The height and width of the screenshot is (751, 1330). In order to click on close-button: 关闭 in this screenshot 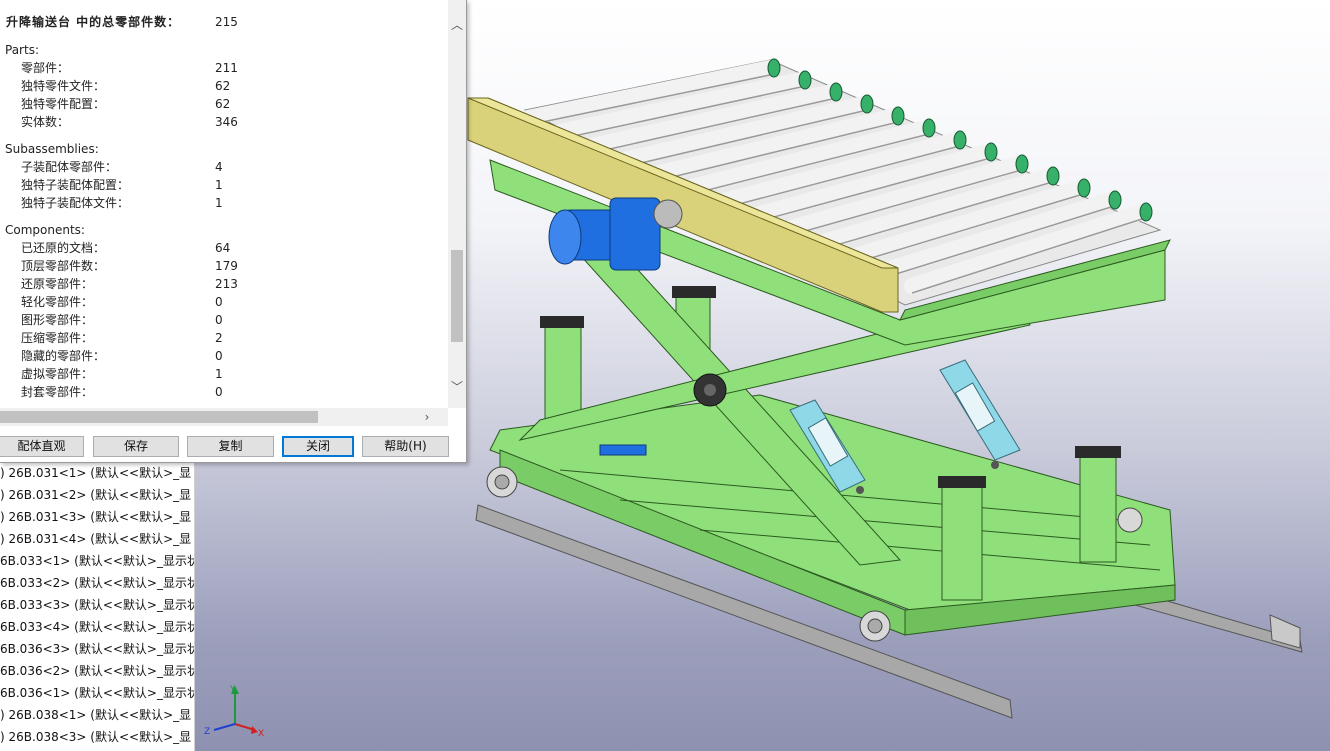, I will do `click(318, 446)`.